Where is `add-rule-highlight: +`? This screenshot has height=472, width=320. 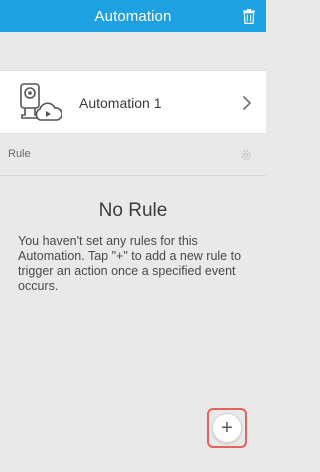
add-rule-highlight: + is located at coordinates (227, 428).